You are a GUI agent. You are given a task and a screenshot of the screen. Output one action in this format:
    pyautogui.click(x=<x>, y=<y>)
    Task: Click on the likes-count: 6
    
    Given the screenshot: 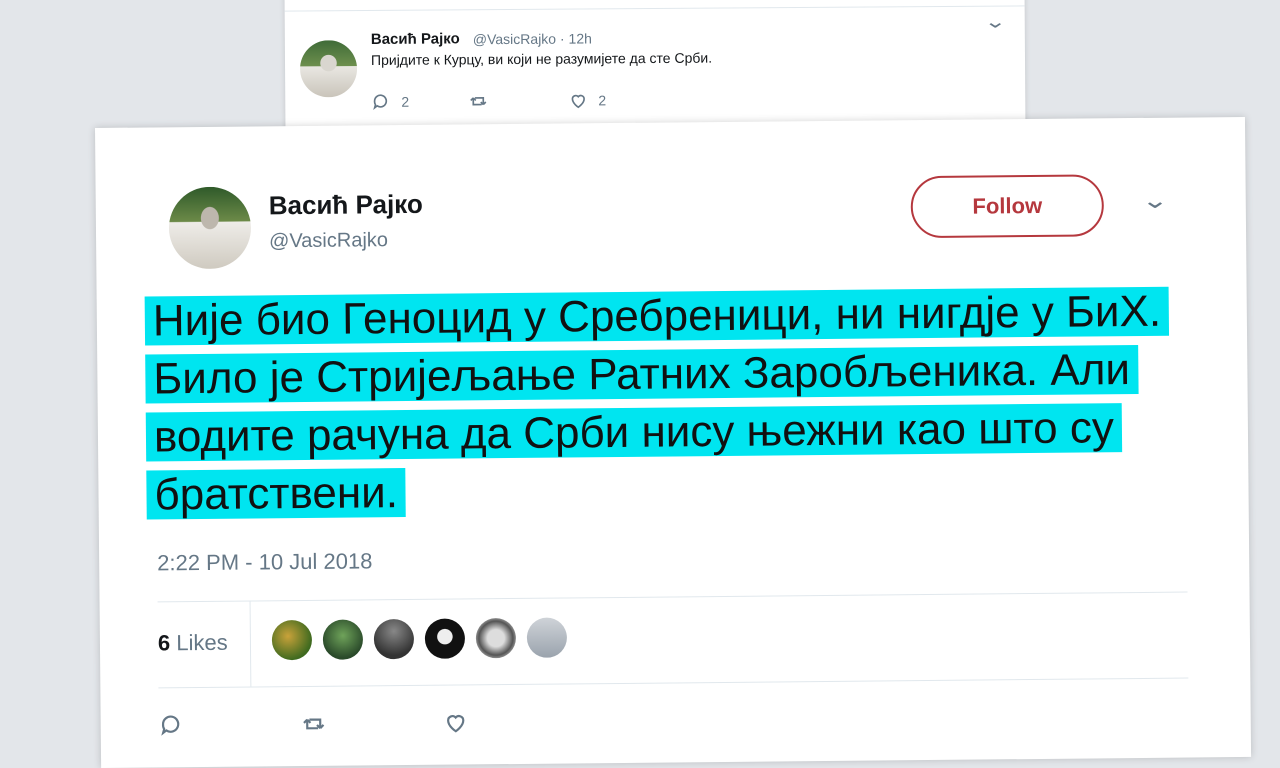 What is the action you would take?
    pyautogui.click(x=164, y=643)
    